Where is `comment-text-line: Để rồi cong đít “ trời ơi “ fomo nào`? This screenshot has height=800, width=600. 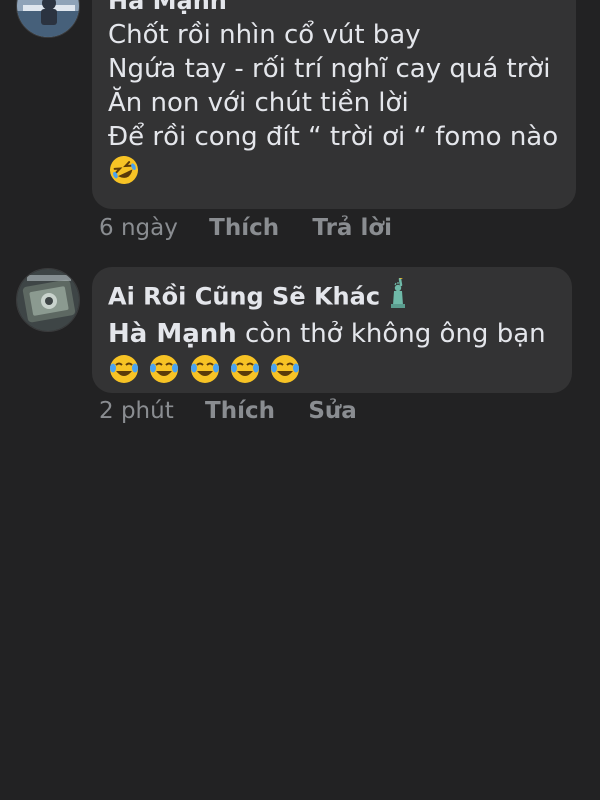 comment-text-line: Để rồi cong đít “ trời ơi “ fomo nào is located at coordinates (333, 137).